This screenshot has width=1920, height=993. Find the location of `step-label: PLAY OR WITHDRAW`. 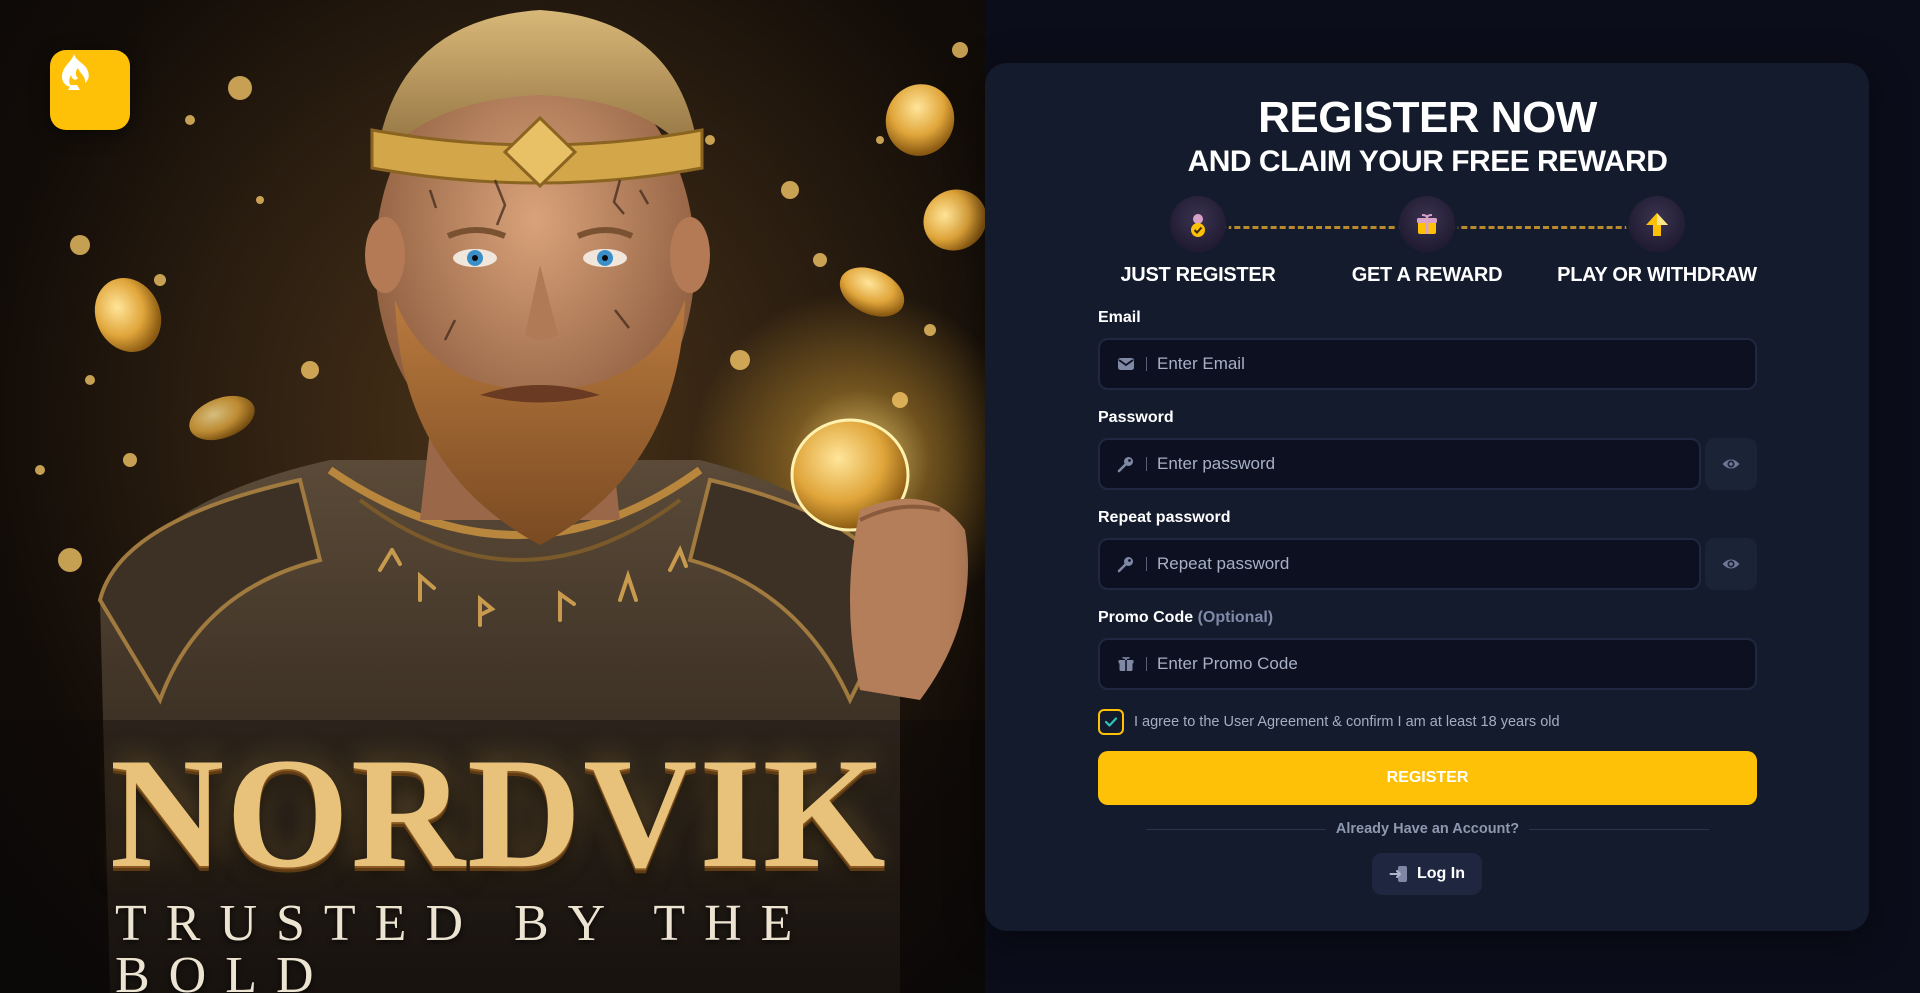

step-label: PLAY OR WITHDRAW is located at coordinates (1657, 275).